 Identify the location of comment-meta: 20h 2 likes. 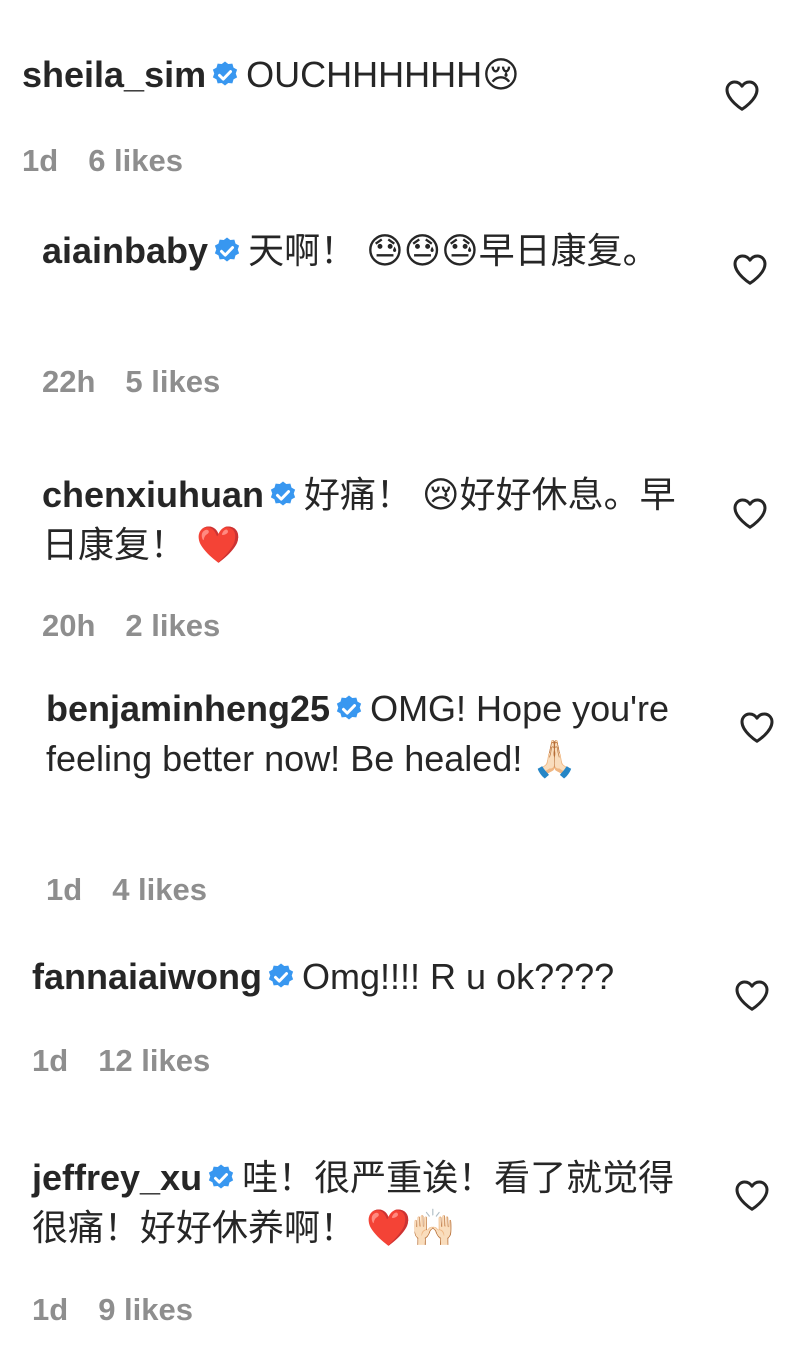
(146, 626).